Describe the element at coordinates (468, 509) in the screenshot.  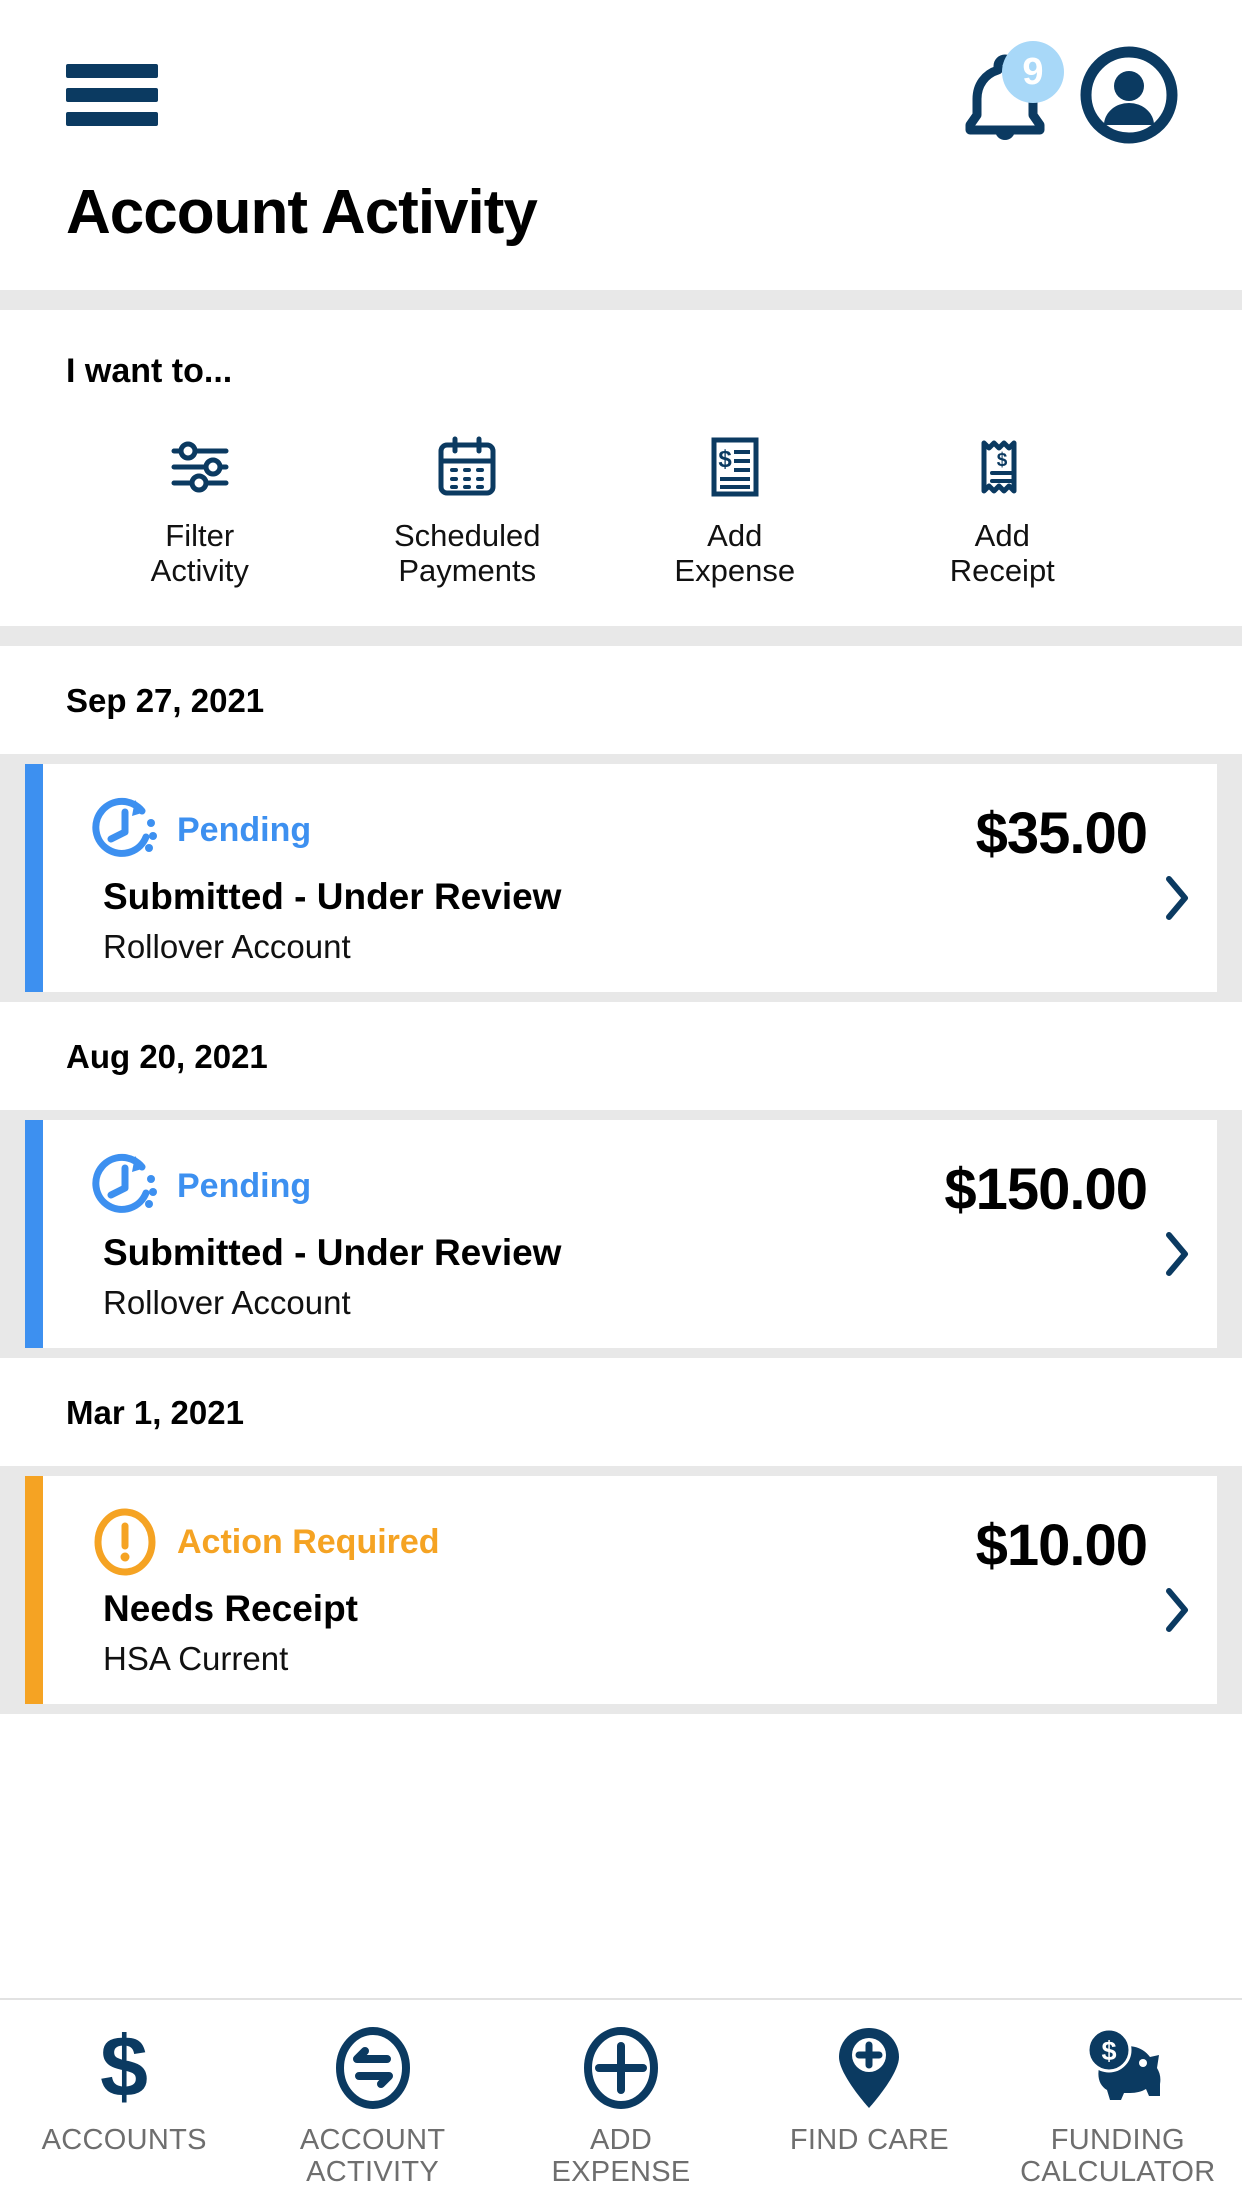
I see `quick-action-scheduled-payments: Scheduled Payments` at that location.